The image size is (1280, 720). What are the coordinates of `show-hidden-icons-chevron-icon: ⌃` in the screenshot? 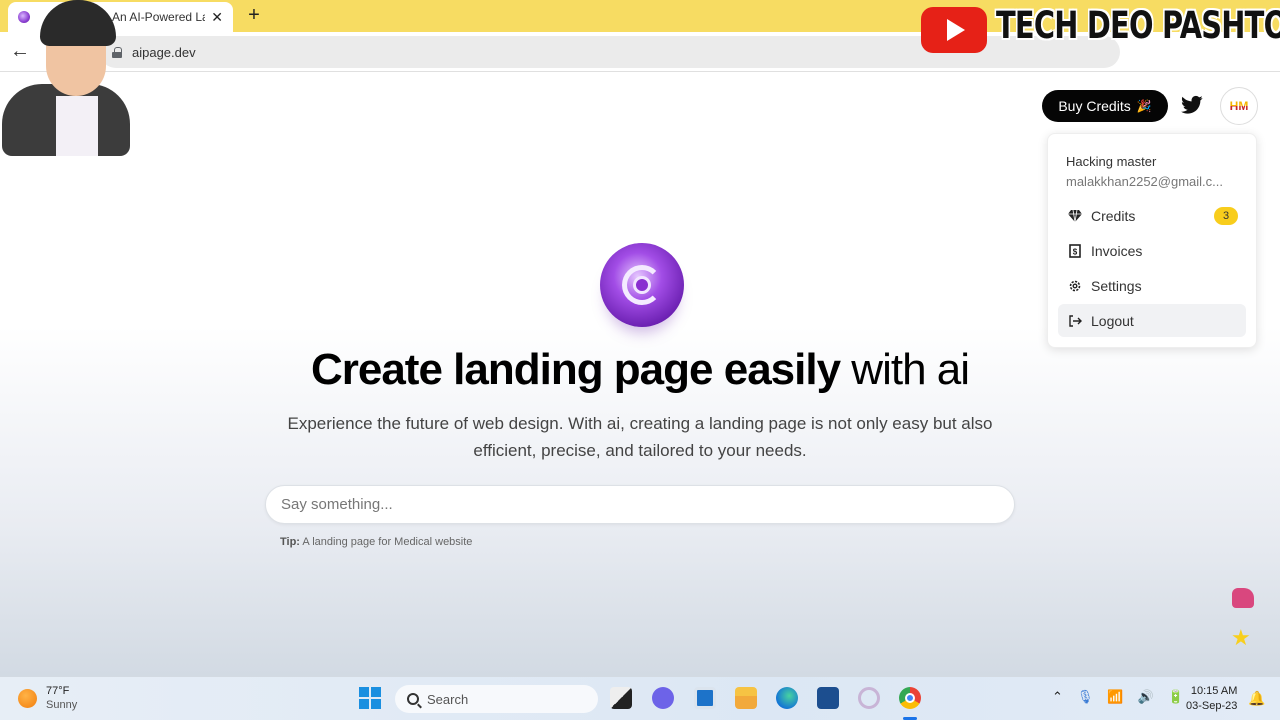 It's located at (1057, 697).